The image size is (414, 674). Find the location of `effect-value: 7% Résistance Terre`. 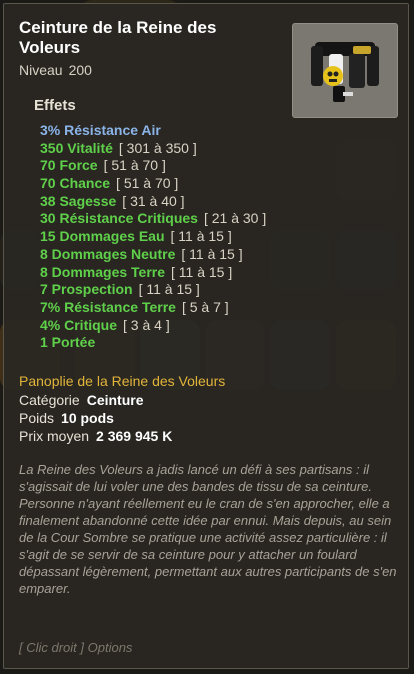

effect-value: 7% Résistance Terre is located at coordinates (108, 306).